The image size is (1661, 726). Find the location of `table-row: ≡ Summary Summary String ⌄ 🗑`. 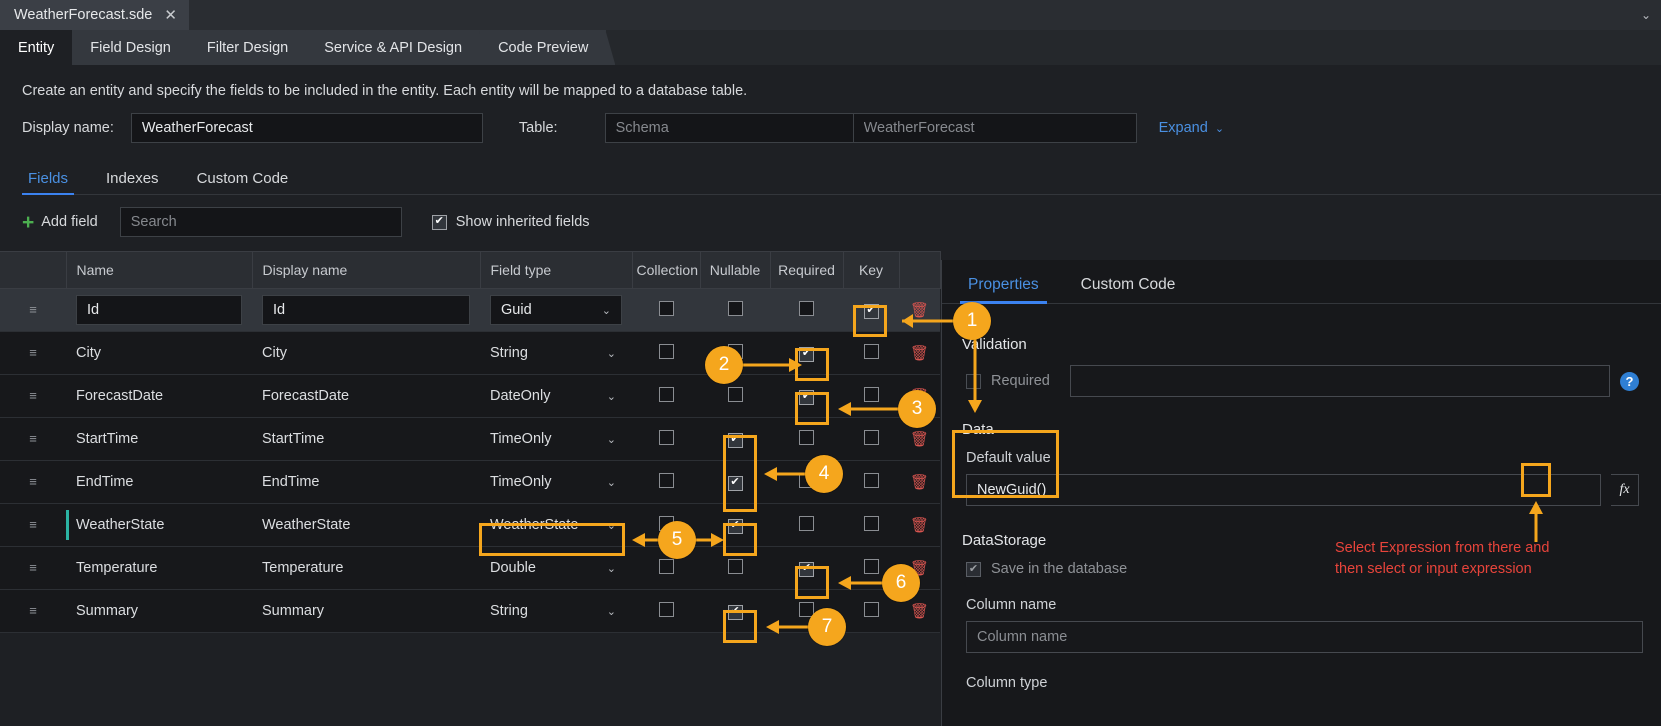

table-row: ≡ Summary Summary String ⌄ 🗑 is located at coordinates (470, 611).